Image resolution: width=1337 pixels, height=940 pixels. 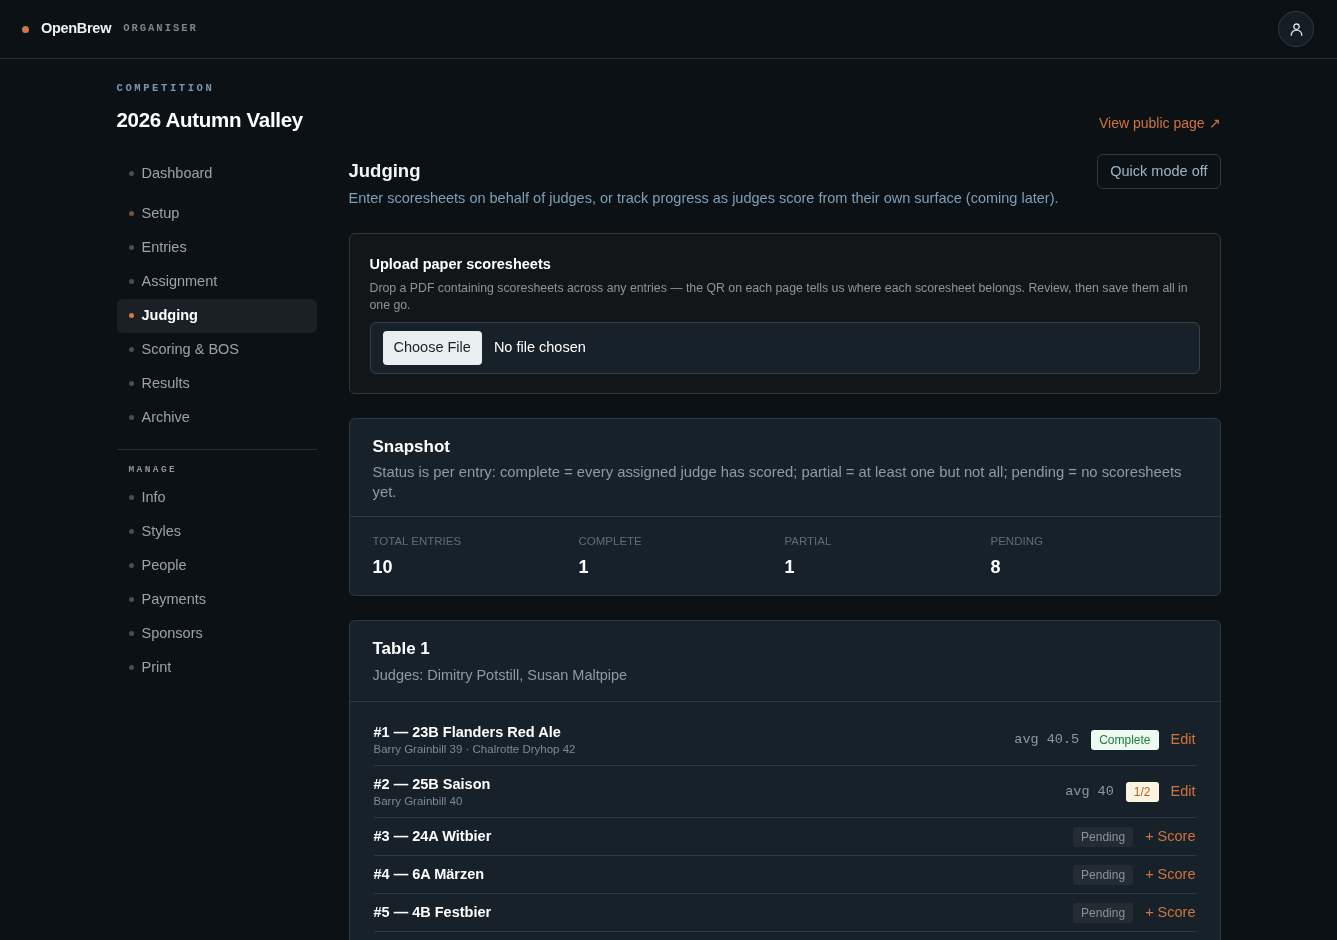 I want to click on sidebar-item: Sponsors, so click(x=216, y=633).